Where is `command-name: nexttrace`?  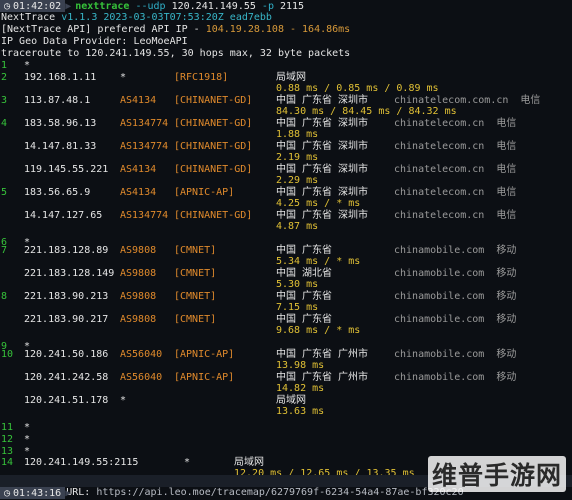 command-name: nexttrace is located at coordinates (102, 6).